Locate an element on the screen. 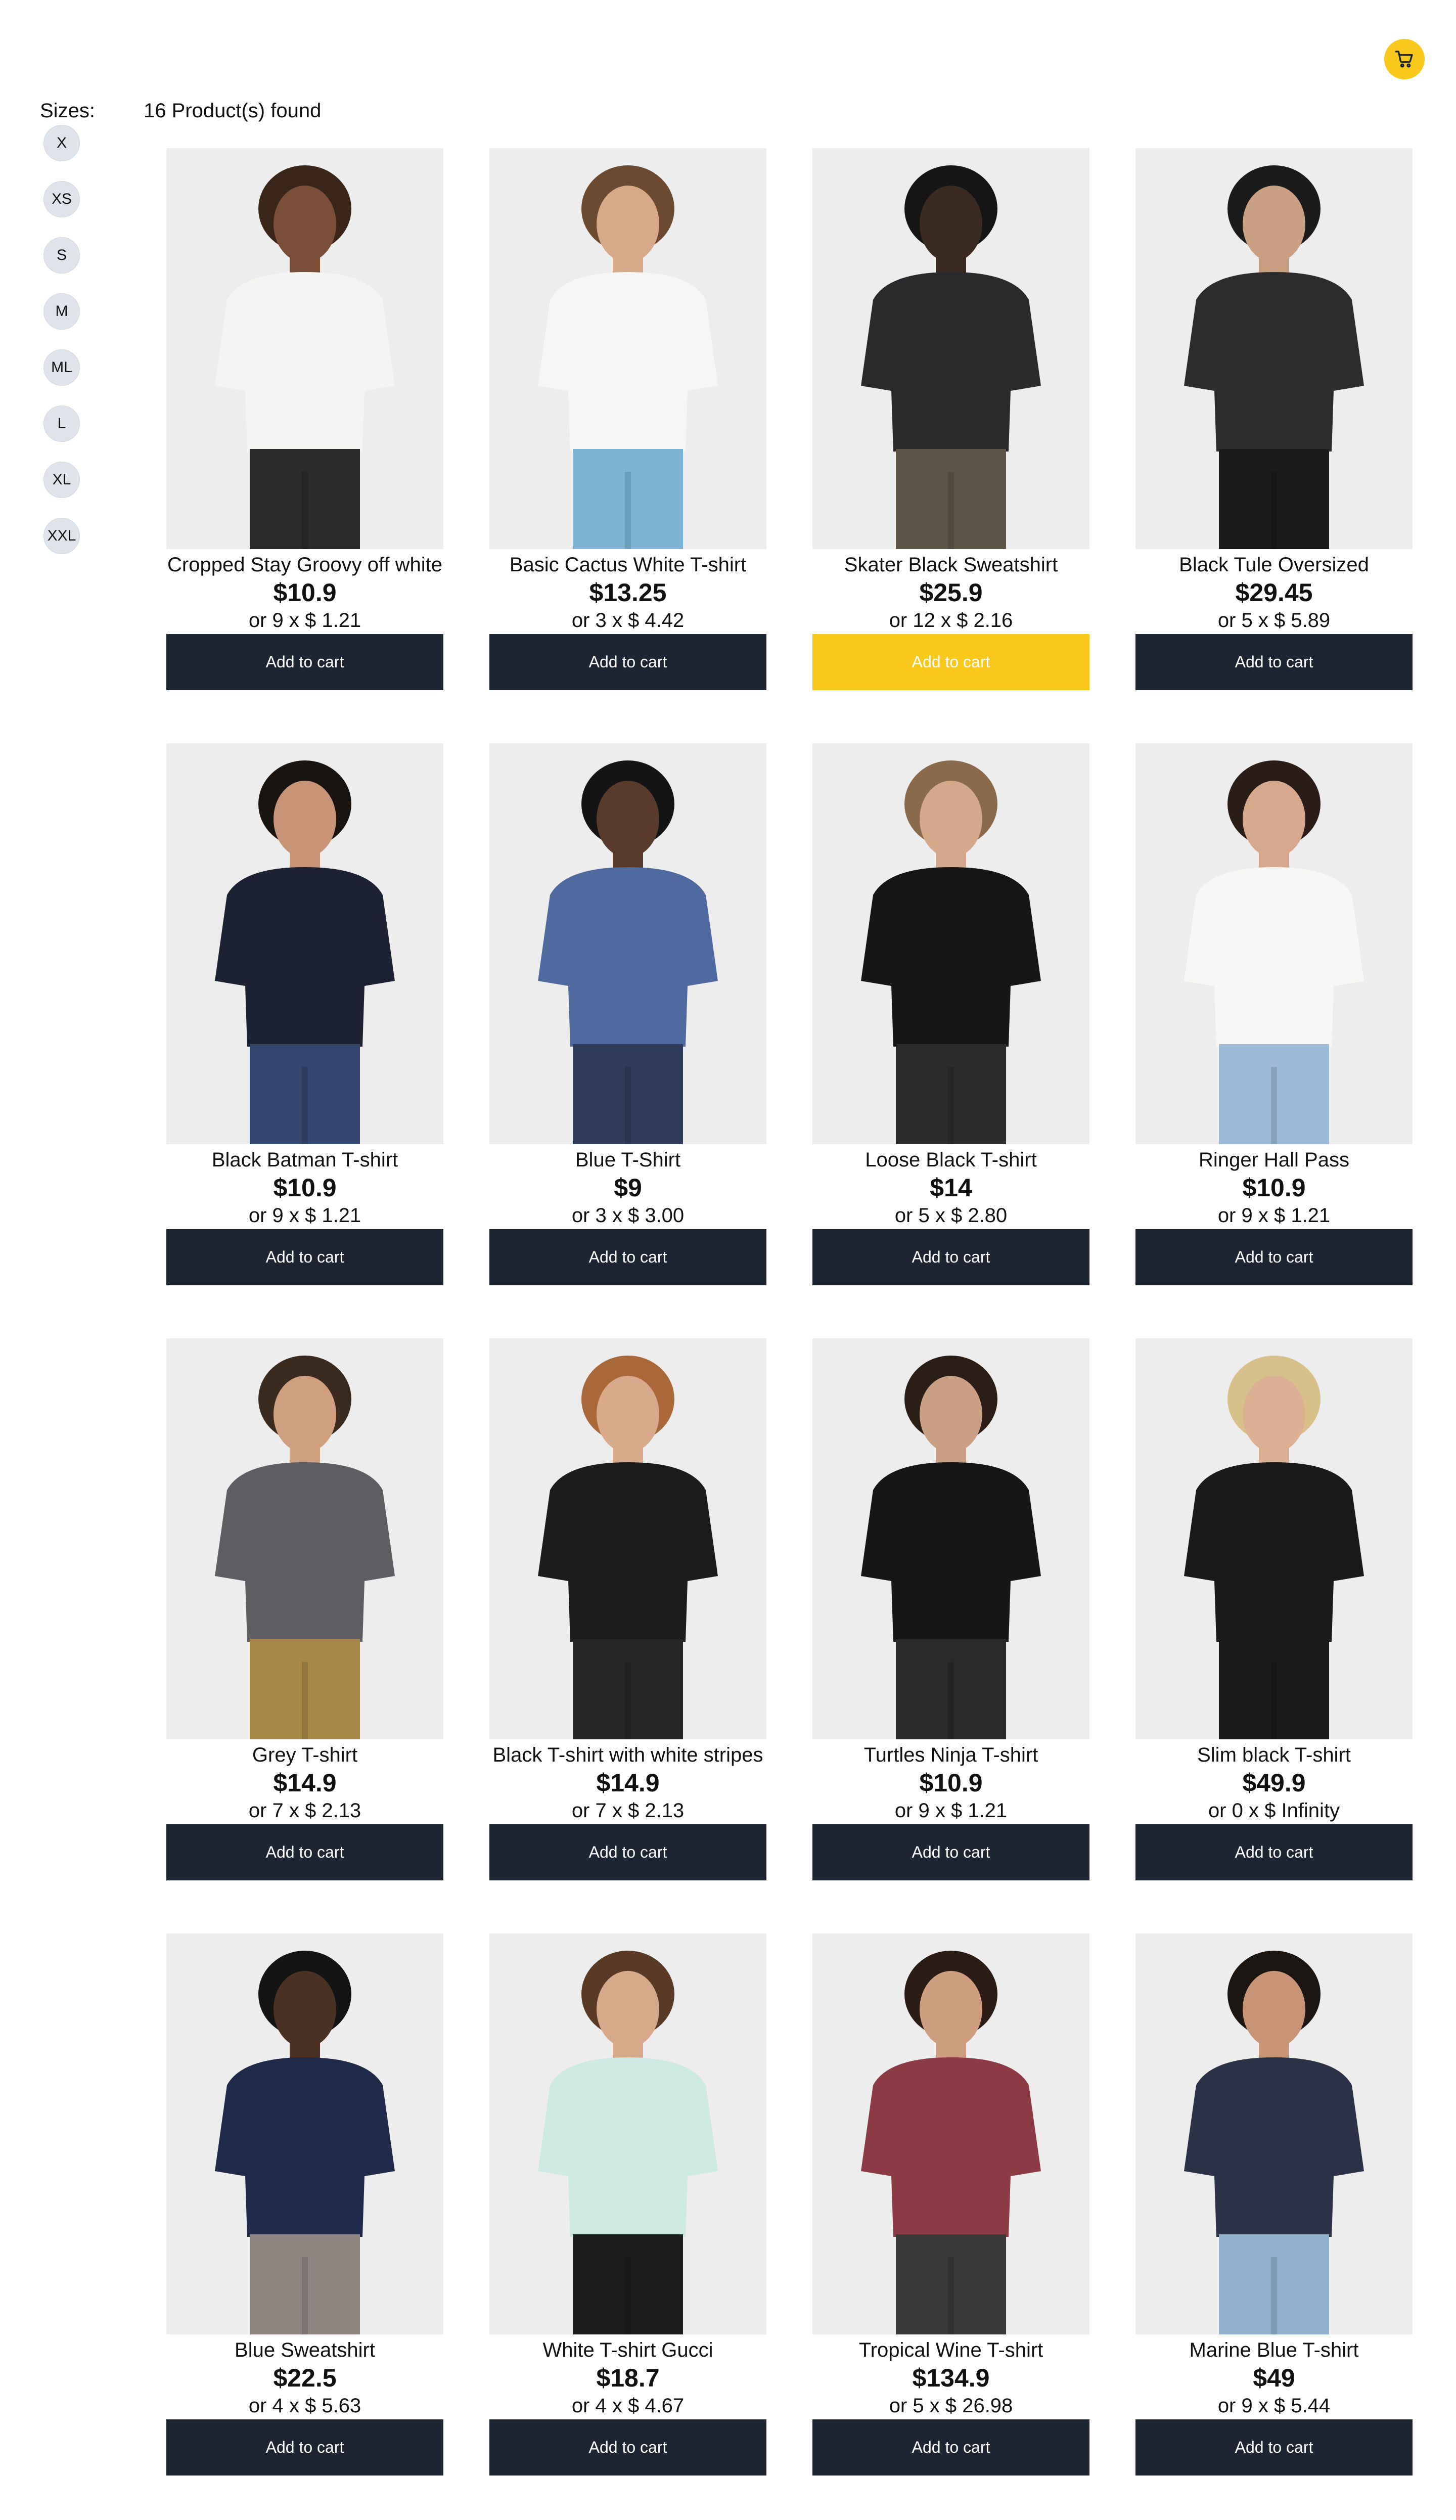 This screenshot has width=1456, height=2520. product-title: Turtles Ninja T-shirt is located at coordinates (950, 1755).